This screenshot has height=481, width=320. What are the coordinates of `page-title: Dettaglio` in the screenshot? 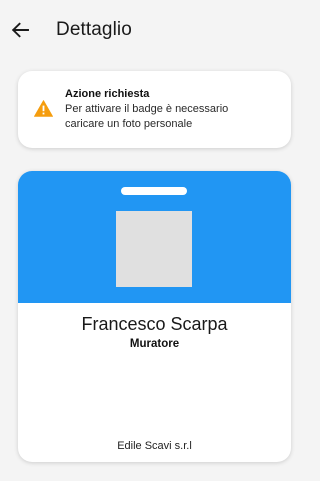 It's located at (94, 29).